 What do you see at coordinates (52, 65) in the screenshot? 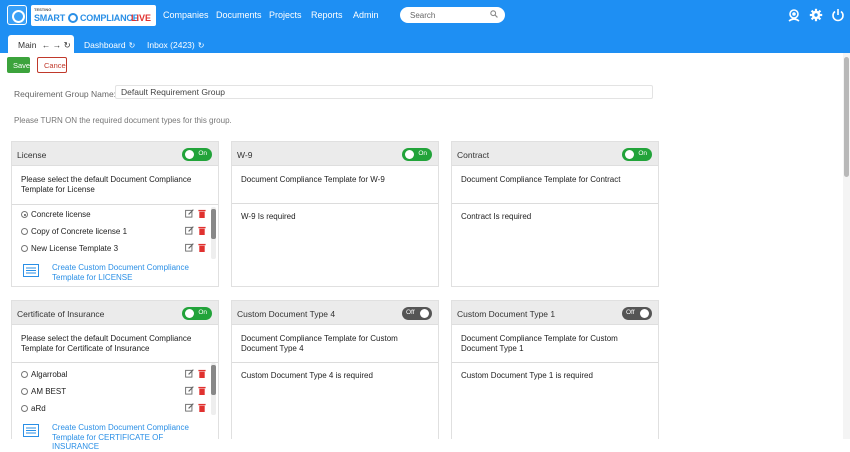
I see `cancel-button: Cancel` at bounding box center [52, 65].